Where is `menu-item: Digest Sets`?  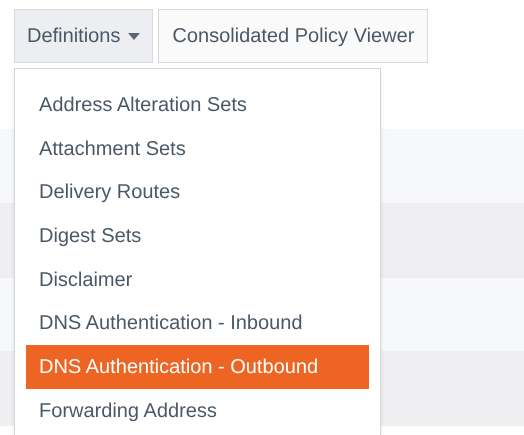
menu-item: Digest Sets is located at coordinates (197, 236).